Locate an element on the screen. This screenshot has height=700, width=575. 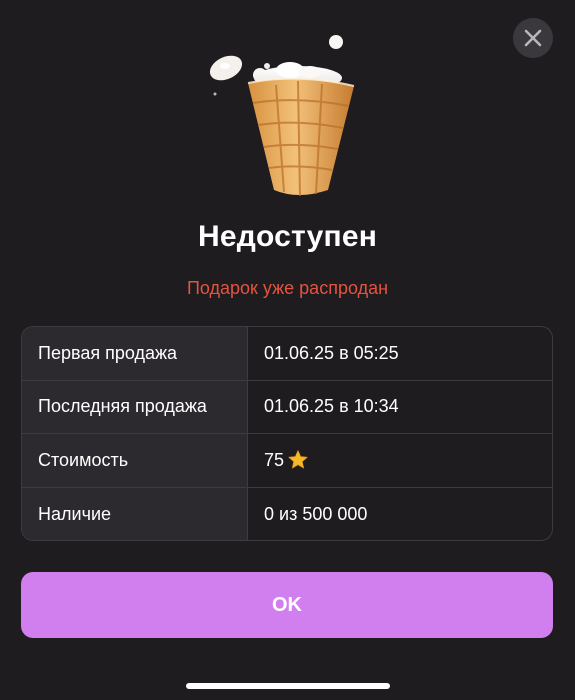
info-value: 01.06.25 в 10:34 is located at coordinates (331, 406).